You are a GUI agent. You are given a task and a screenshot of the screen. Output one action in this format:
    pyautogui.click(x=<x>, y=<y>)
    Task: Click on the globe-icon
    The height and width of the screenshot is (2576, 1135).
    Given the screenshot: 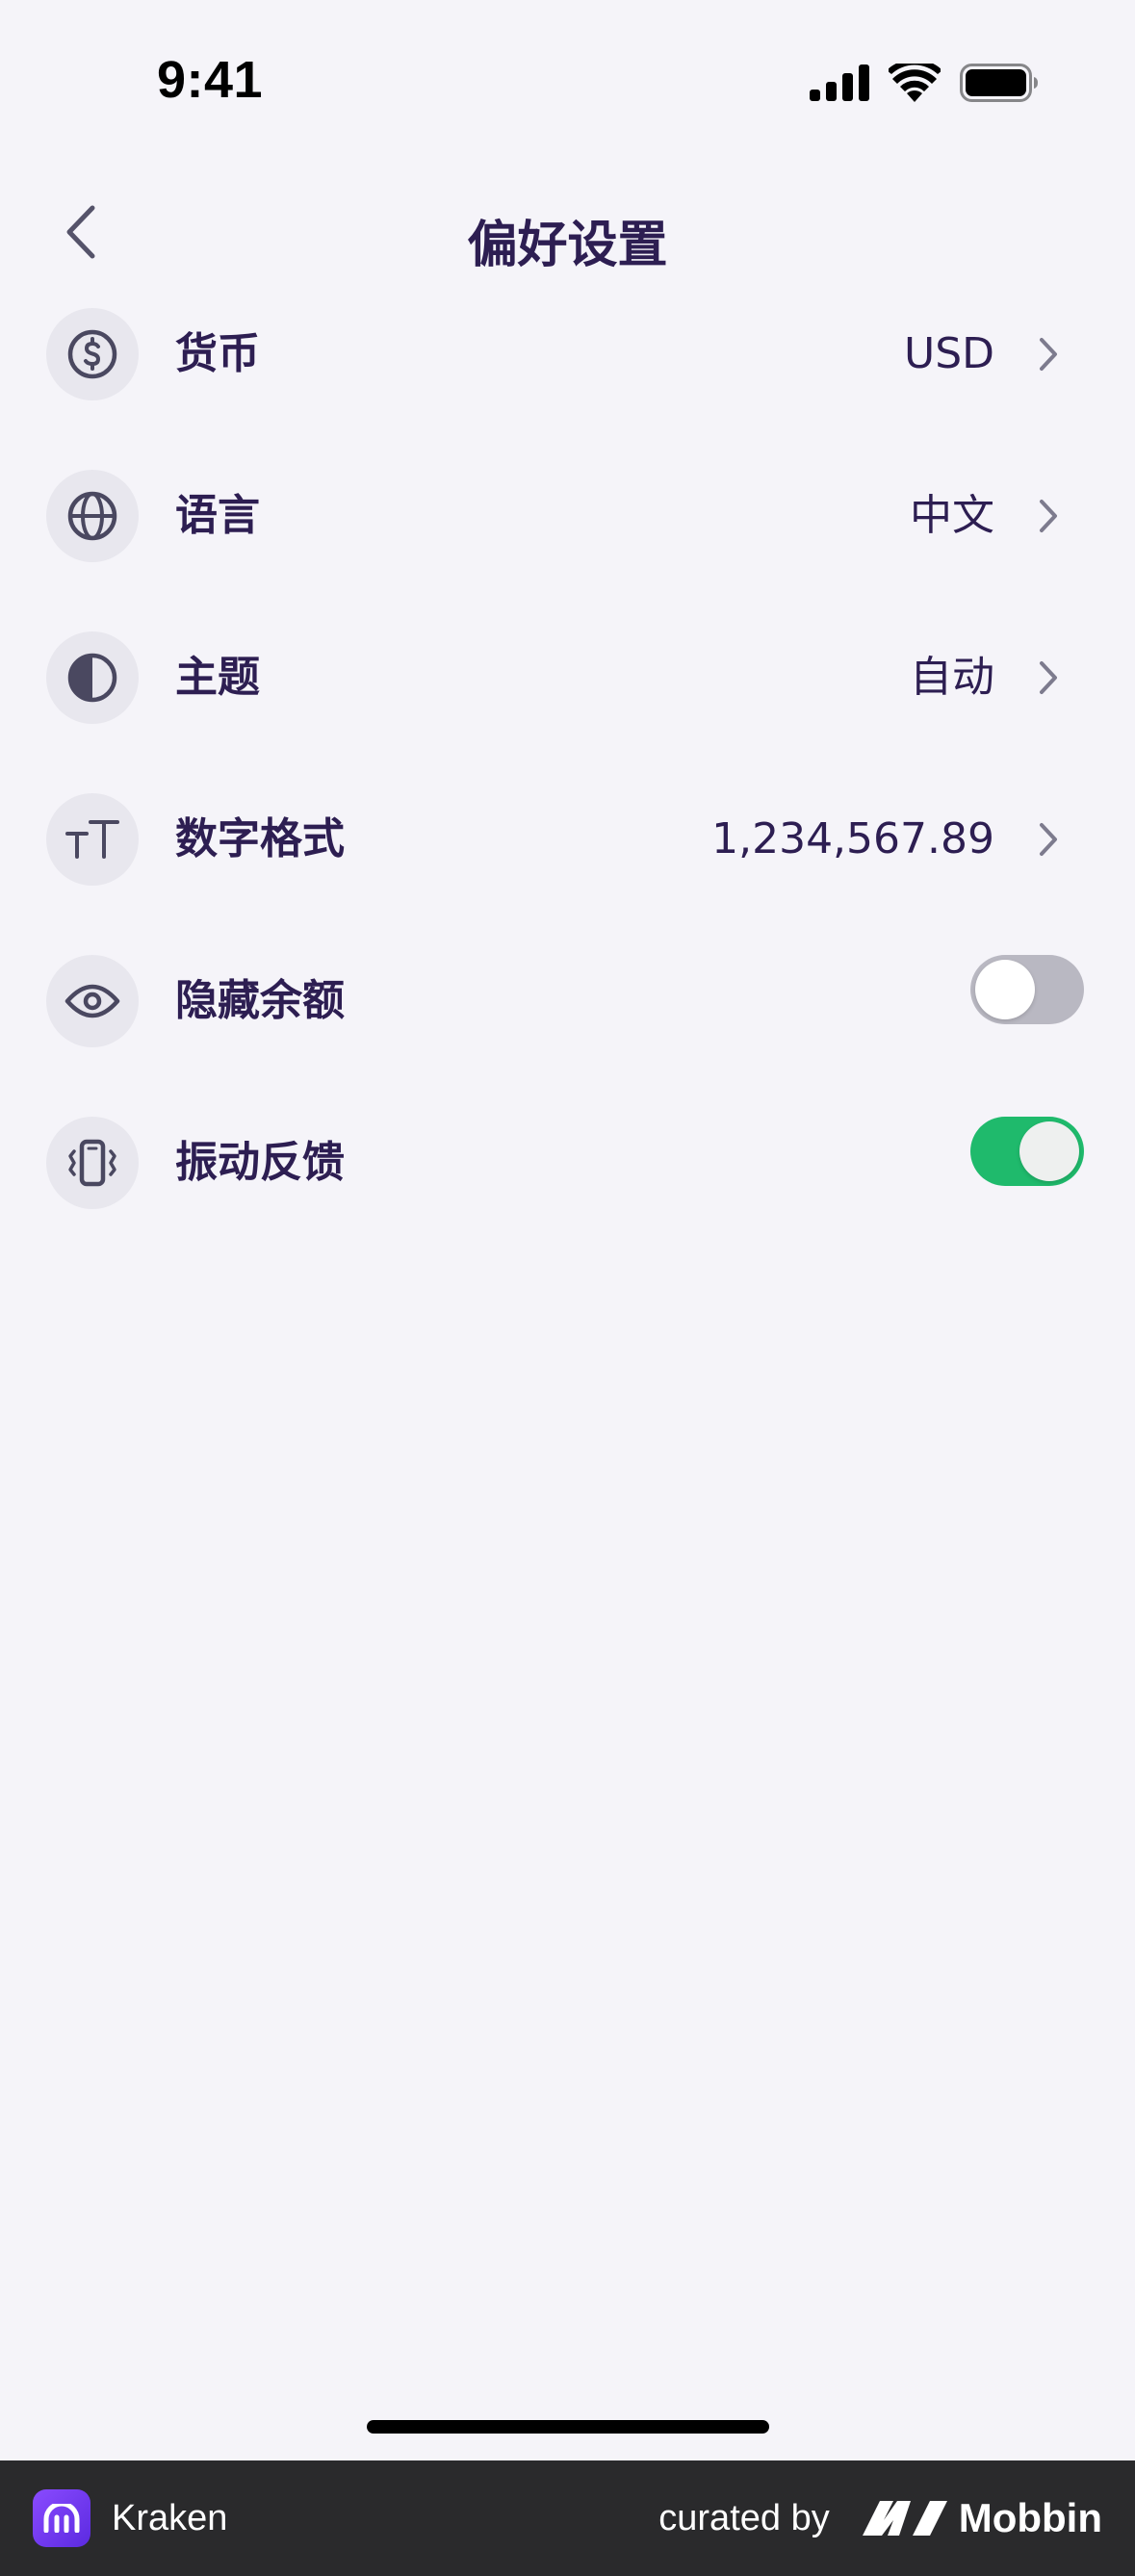 What is the action you would take?
    pyautogui.click(x=92, y=516)
    